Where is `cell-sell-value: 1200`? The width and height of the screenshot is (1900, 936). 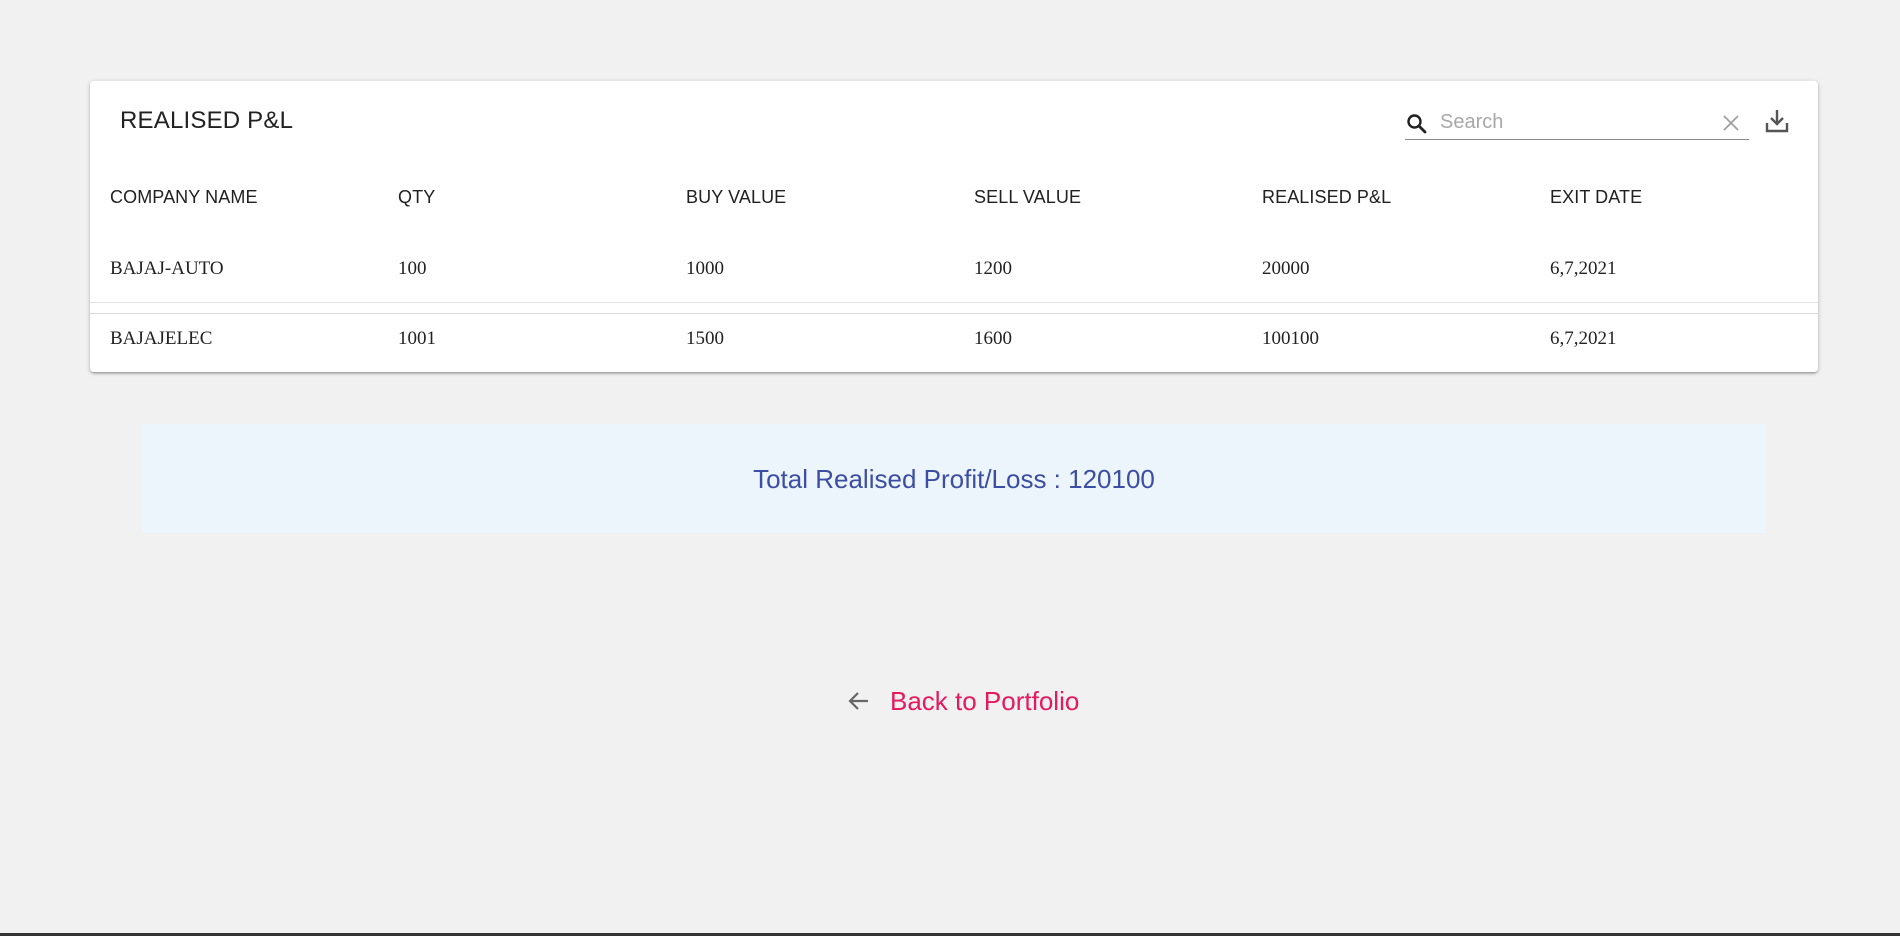
cell-sell-value: 1200 is located at coordinates (993, 268).